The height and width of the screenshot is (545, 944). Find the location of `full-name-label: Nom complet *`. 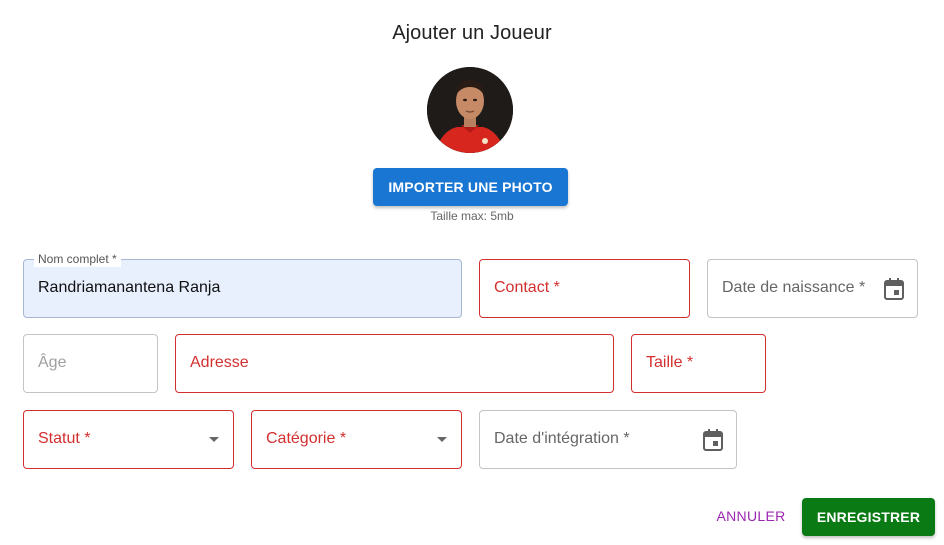

full-name-label: Nom complet * is located at coordinates (77, 259).